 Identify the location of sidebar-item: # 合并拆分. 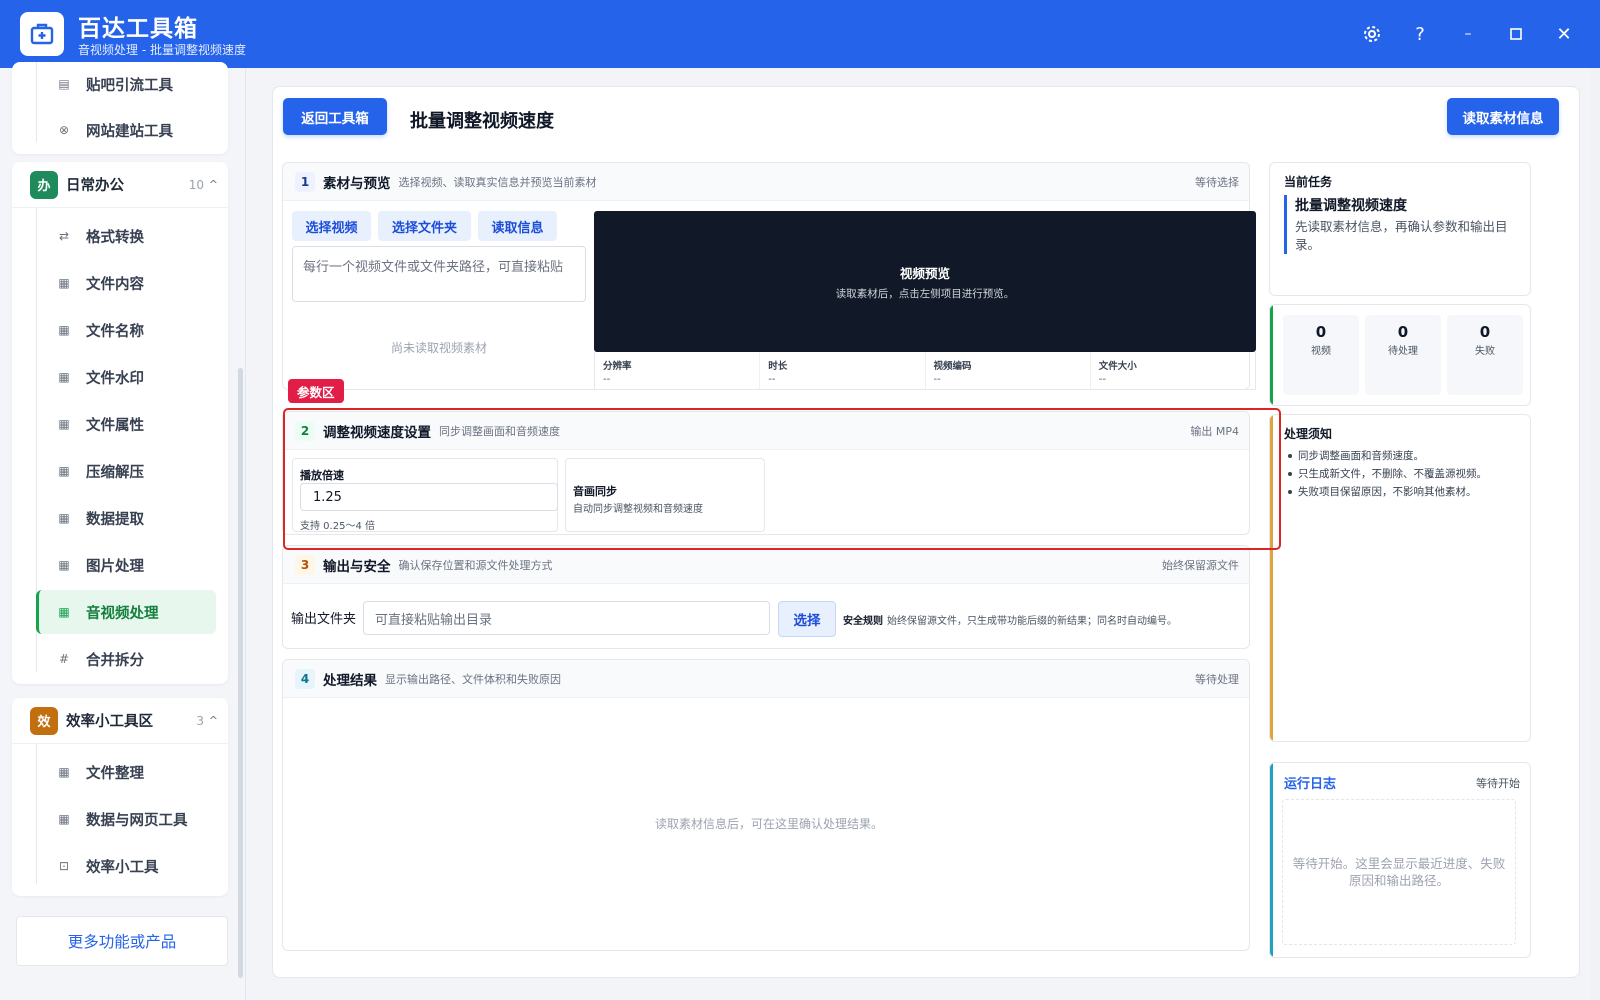
(126, 659).